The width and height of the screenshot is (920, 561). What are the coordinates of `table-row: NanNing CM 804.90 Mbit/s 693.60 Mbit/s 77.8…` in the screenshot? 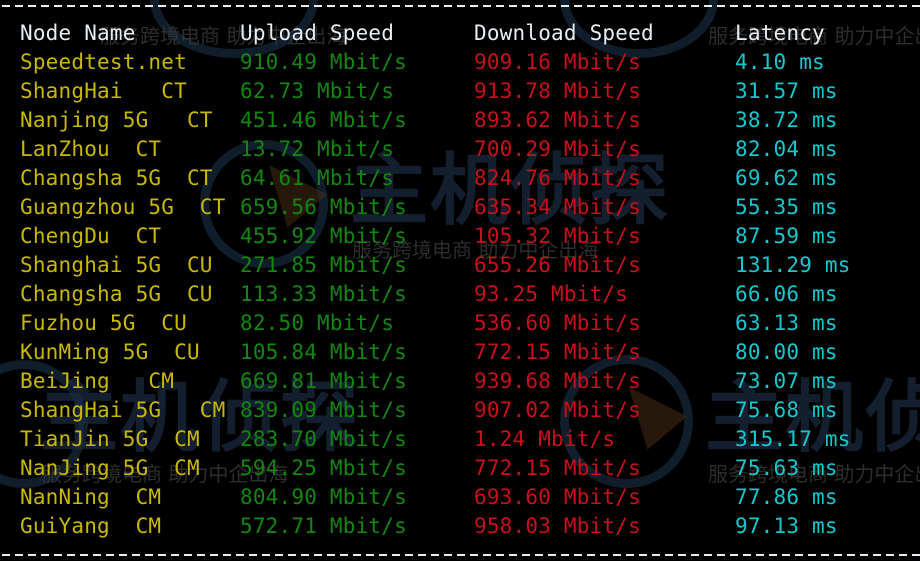 It's located at (460, 497).